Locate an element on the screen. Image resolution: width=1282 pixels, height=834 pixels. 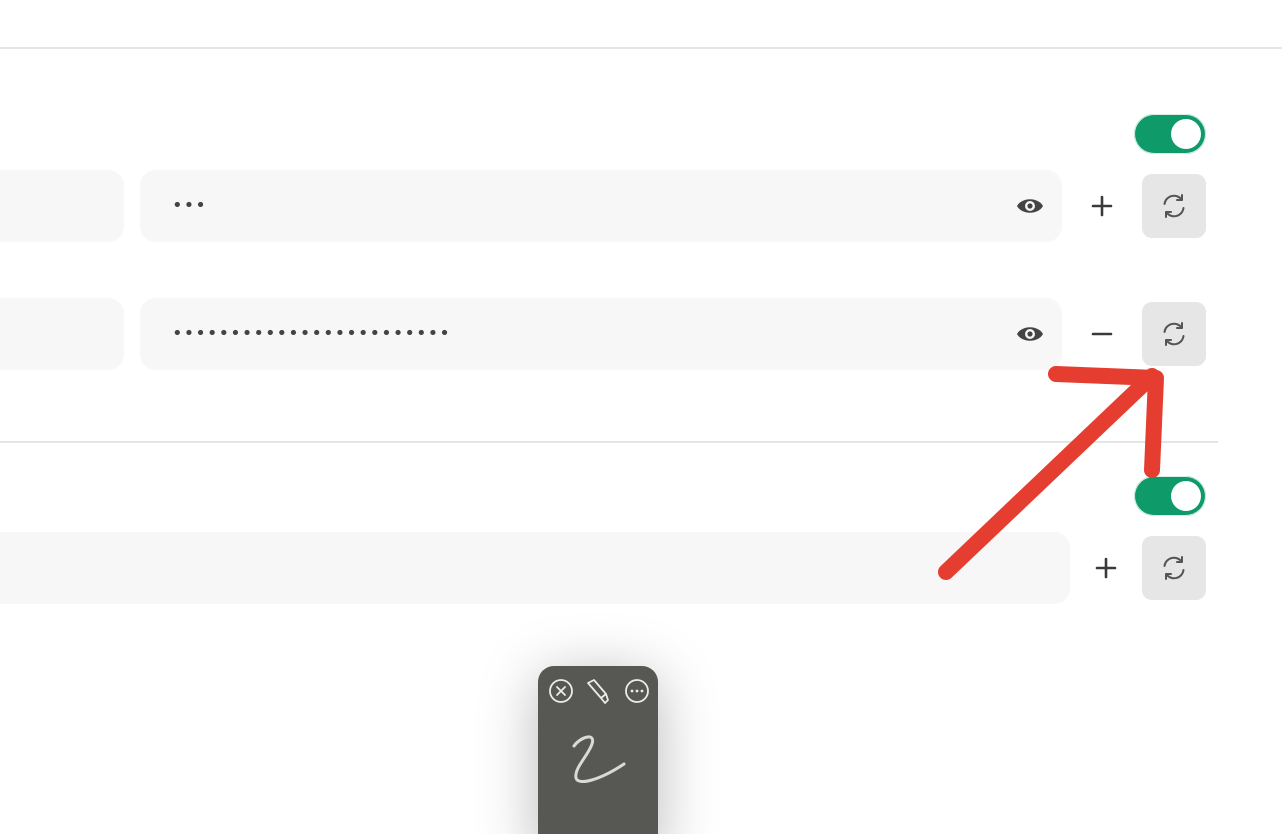
more-icon is located at coordinates (637, 691).